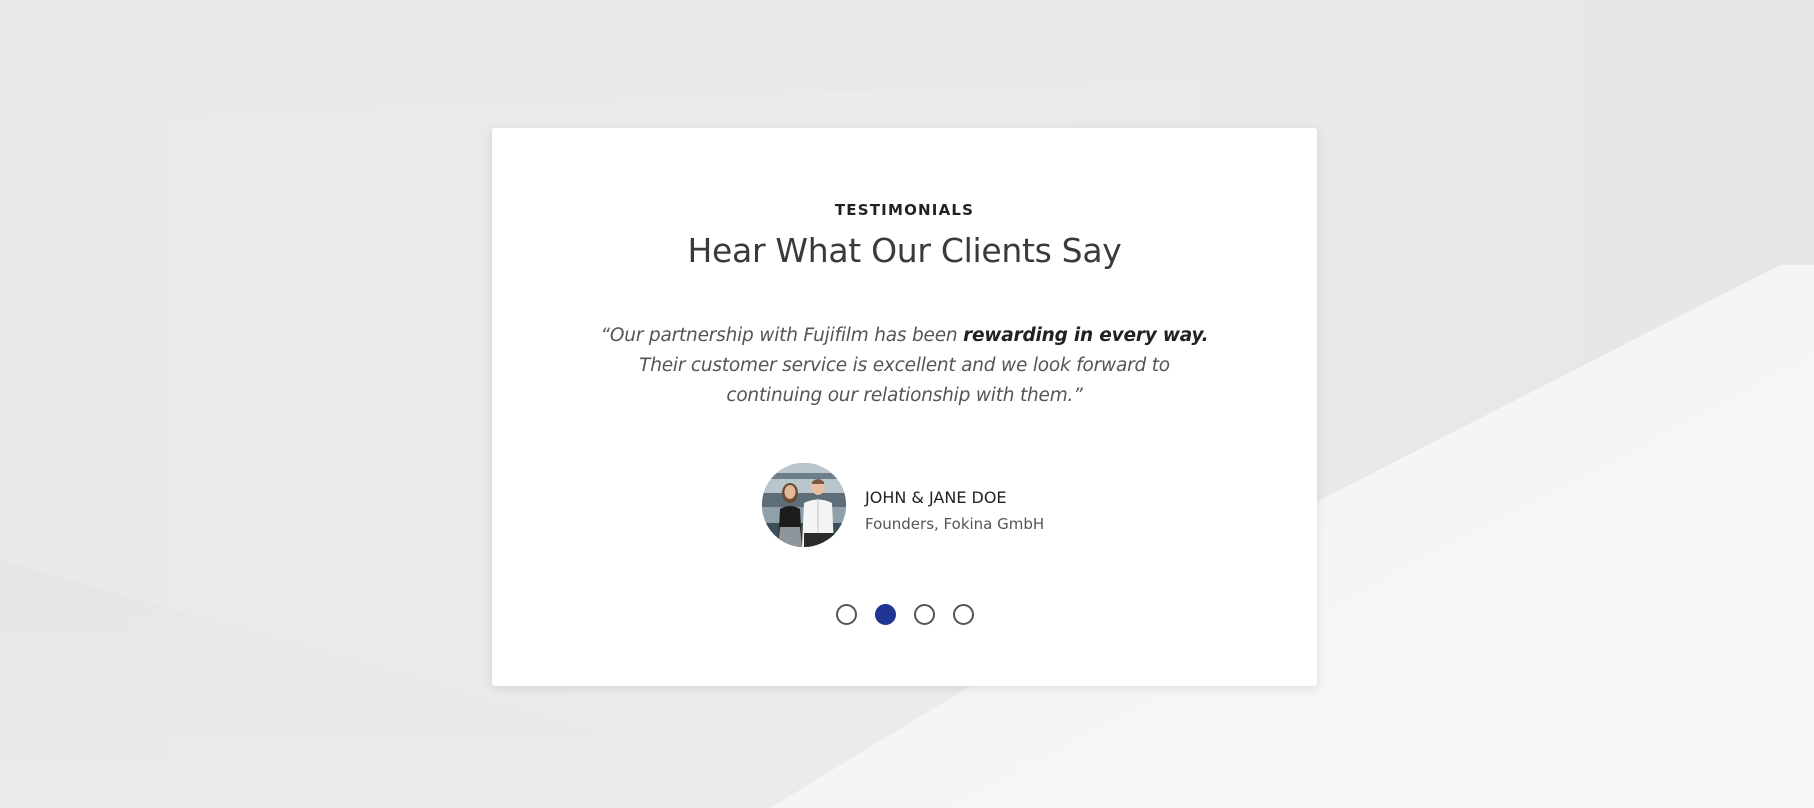  I want to click on avatar-photo, so click(804, 505).